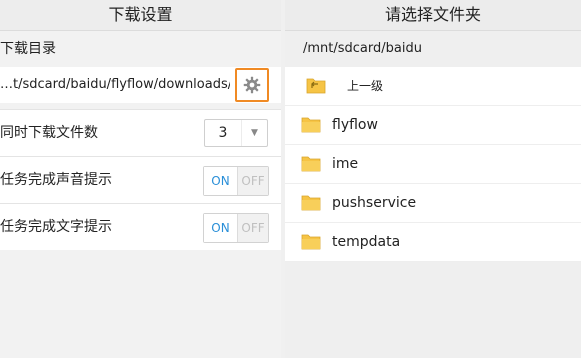  I want to click on folder-name: pushservice, so click(374, 203).